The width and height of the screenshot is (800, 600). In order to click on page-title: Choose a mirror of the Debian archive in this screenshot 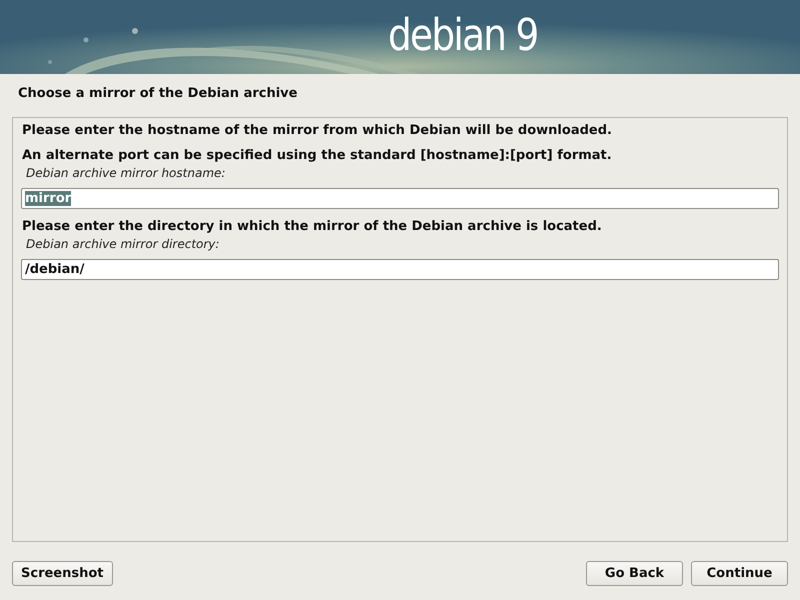, I will do `click(157, 94)`.